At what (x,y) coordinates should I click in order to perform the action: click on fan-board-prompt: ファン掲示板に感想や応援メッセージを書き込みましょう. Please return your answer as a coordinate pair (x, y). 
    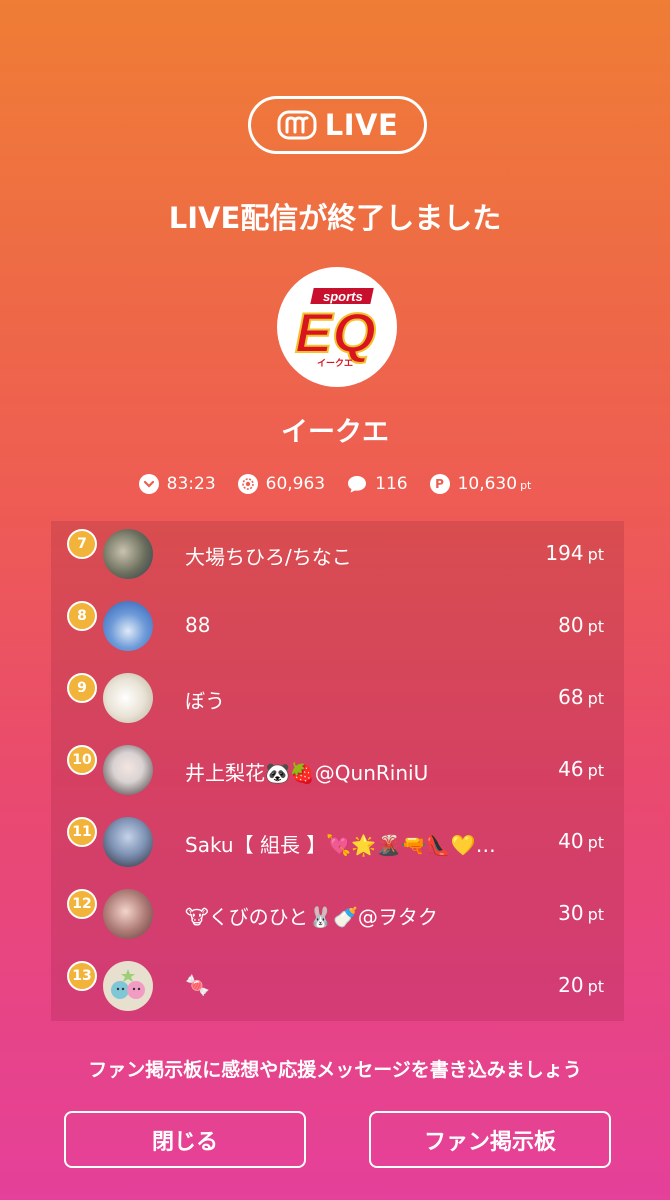
    Looking at the image, I should click on (335, 1070).